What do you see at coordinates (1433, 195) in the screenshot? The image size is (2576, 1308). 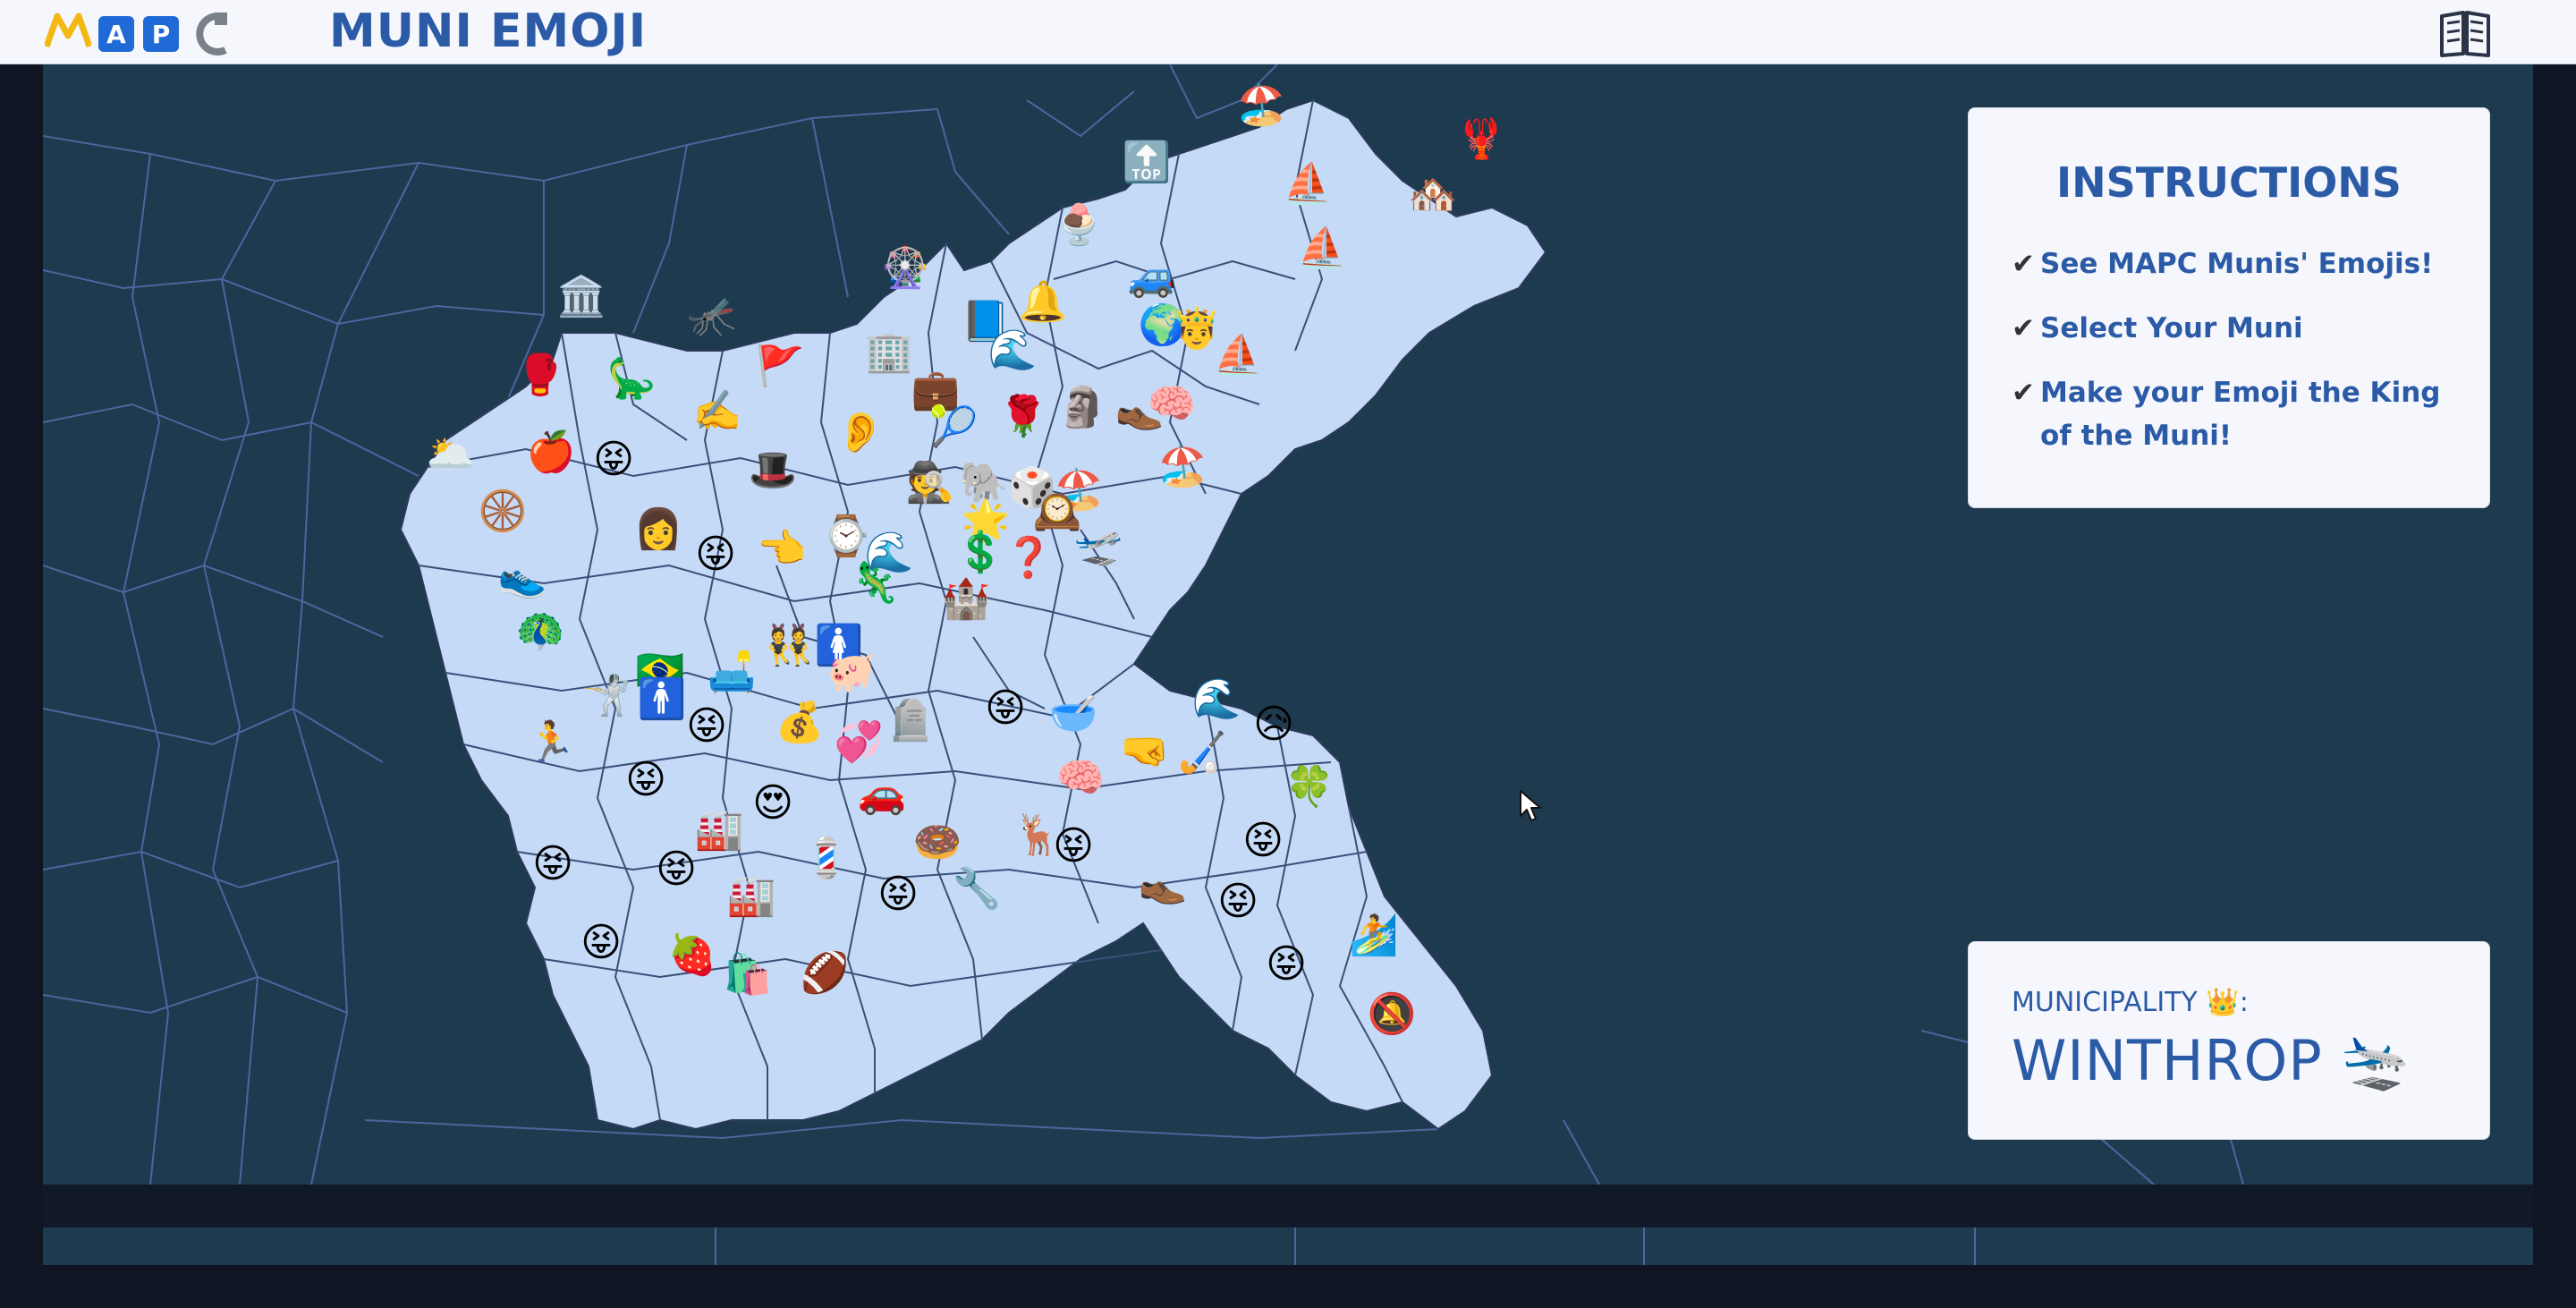 I see `muni-emoji: 🏘️` at bounding box center [1433, 195].